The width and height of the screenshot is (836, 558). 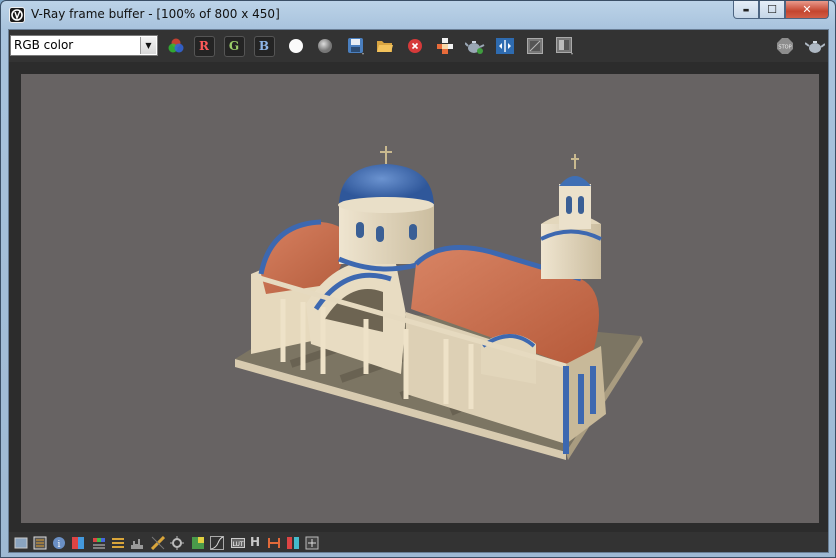 I want to click on gray-circle-icon, so click(x=325, y=46).